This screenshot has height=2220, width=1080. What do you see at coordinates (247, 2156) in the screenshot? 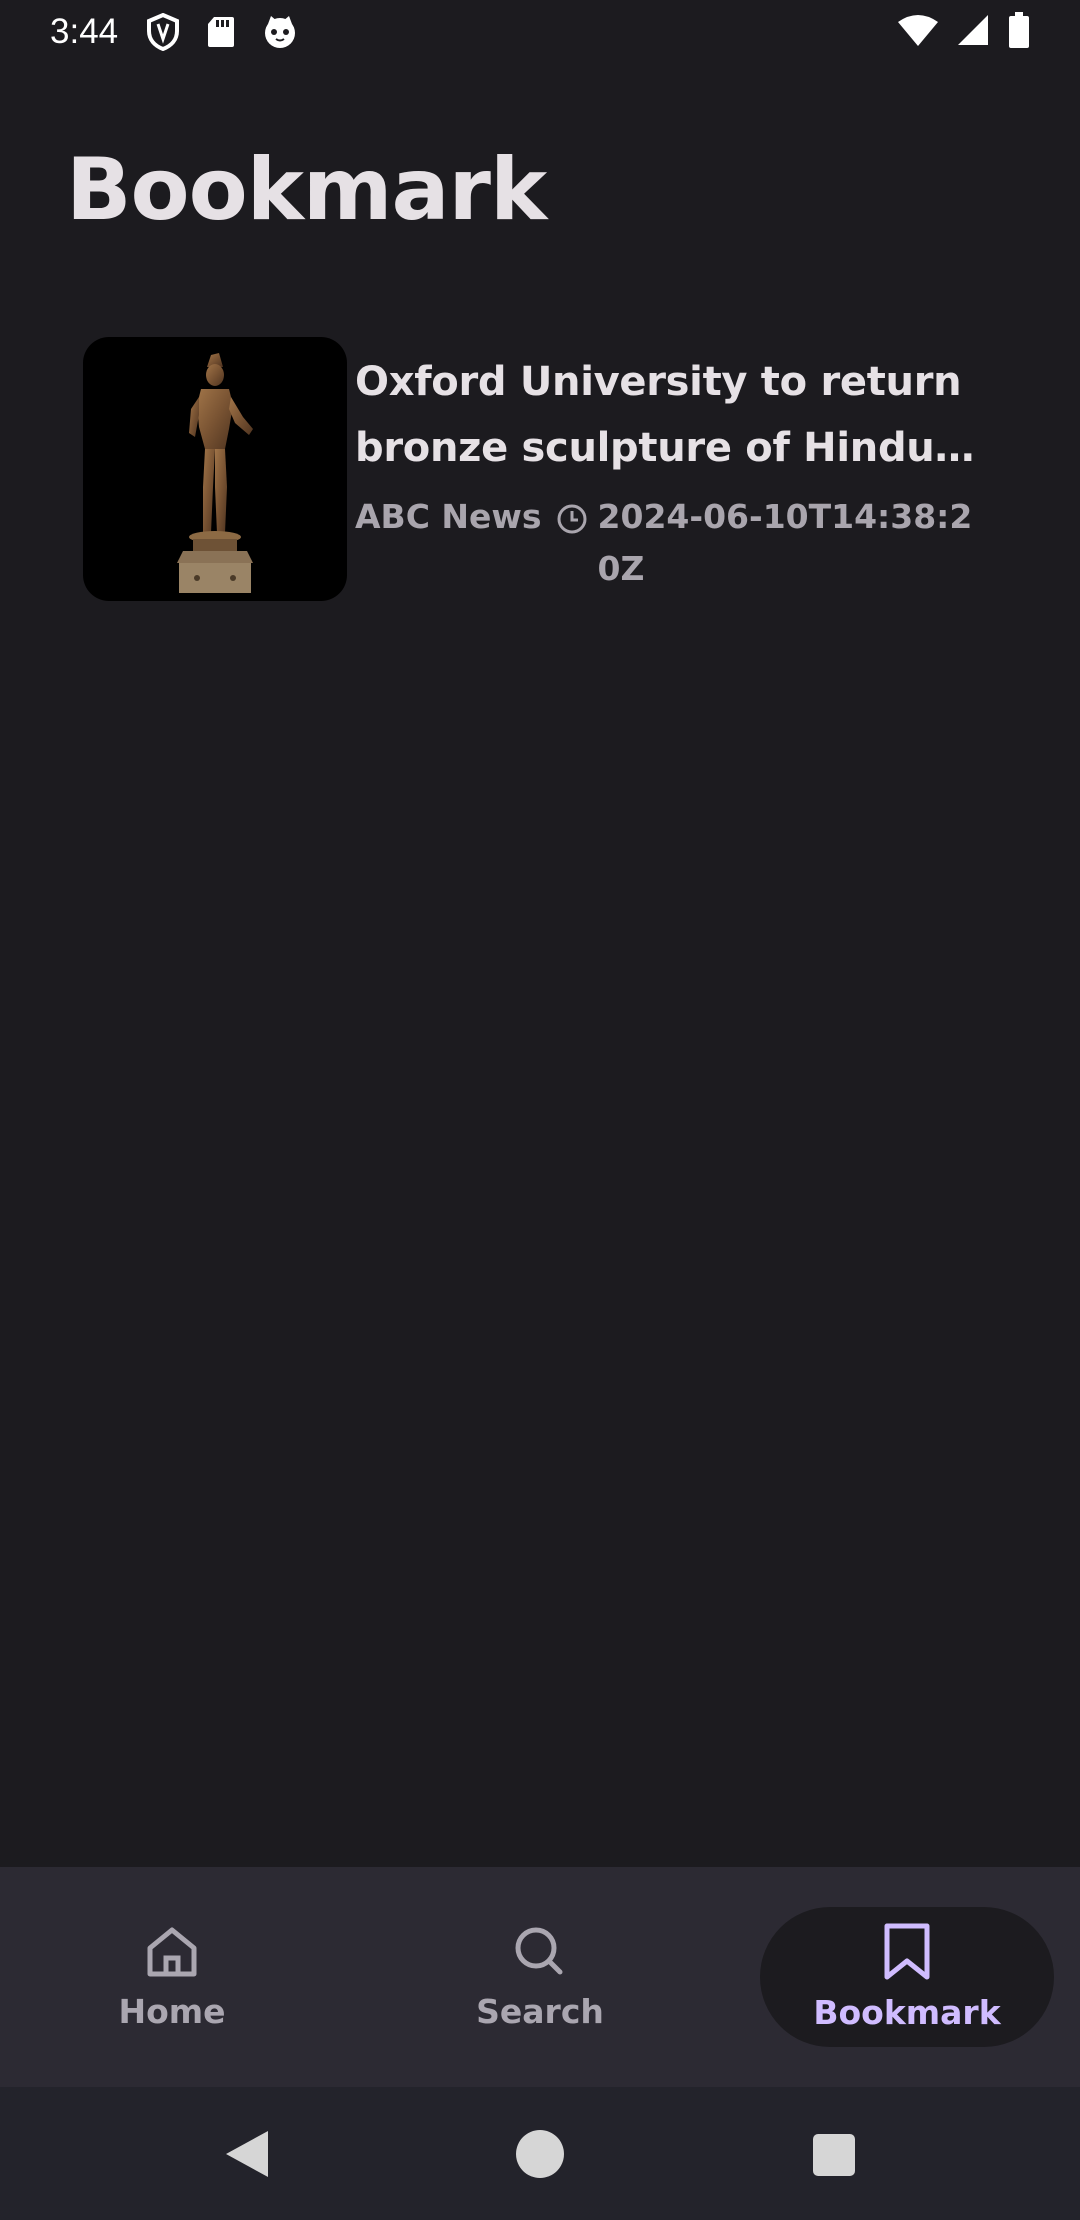
I see `back-icon` at bounding box center [247, 2156].